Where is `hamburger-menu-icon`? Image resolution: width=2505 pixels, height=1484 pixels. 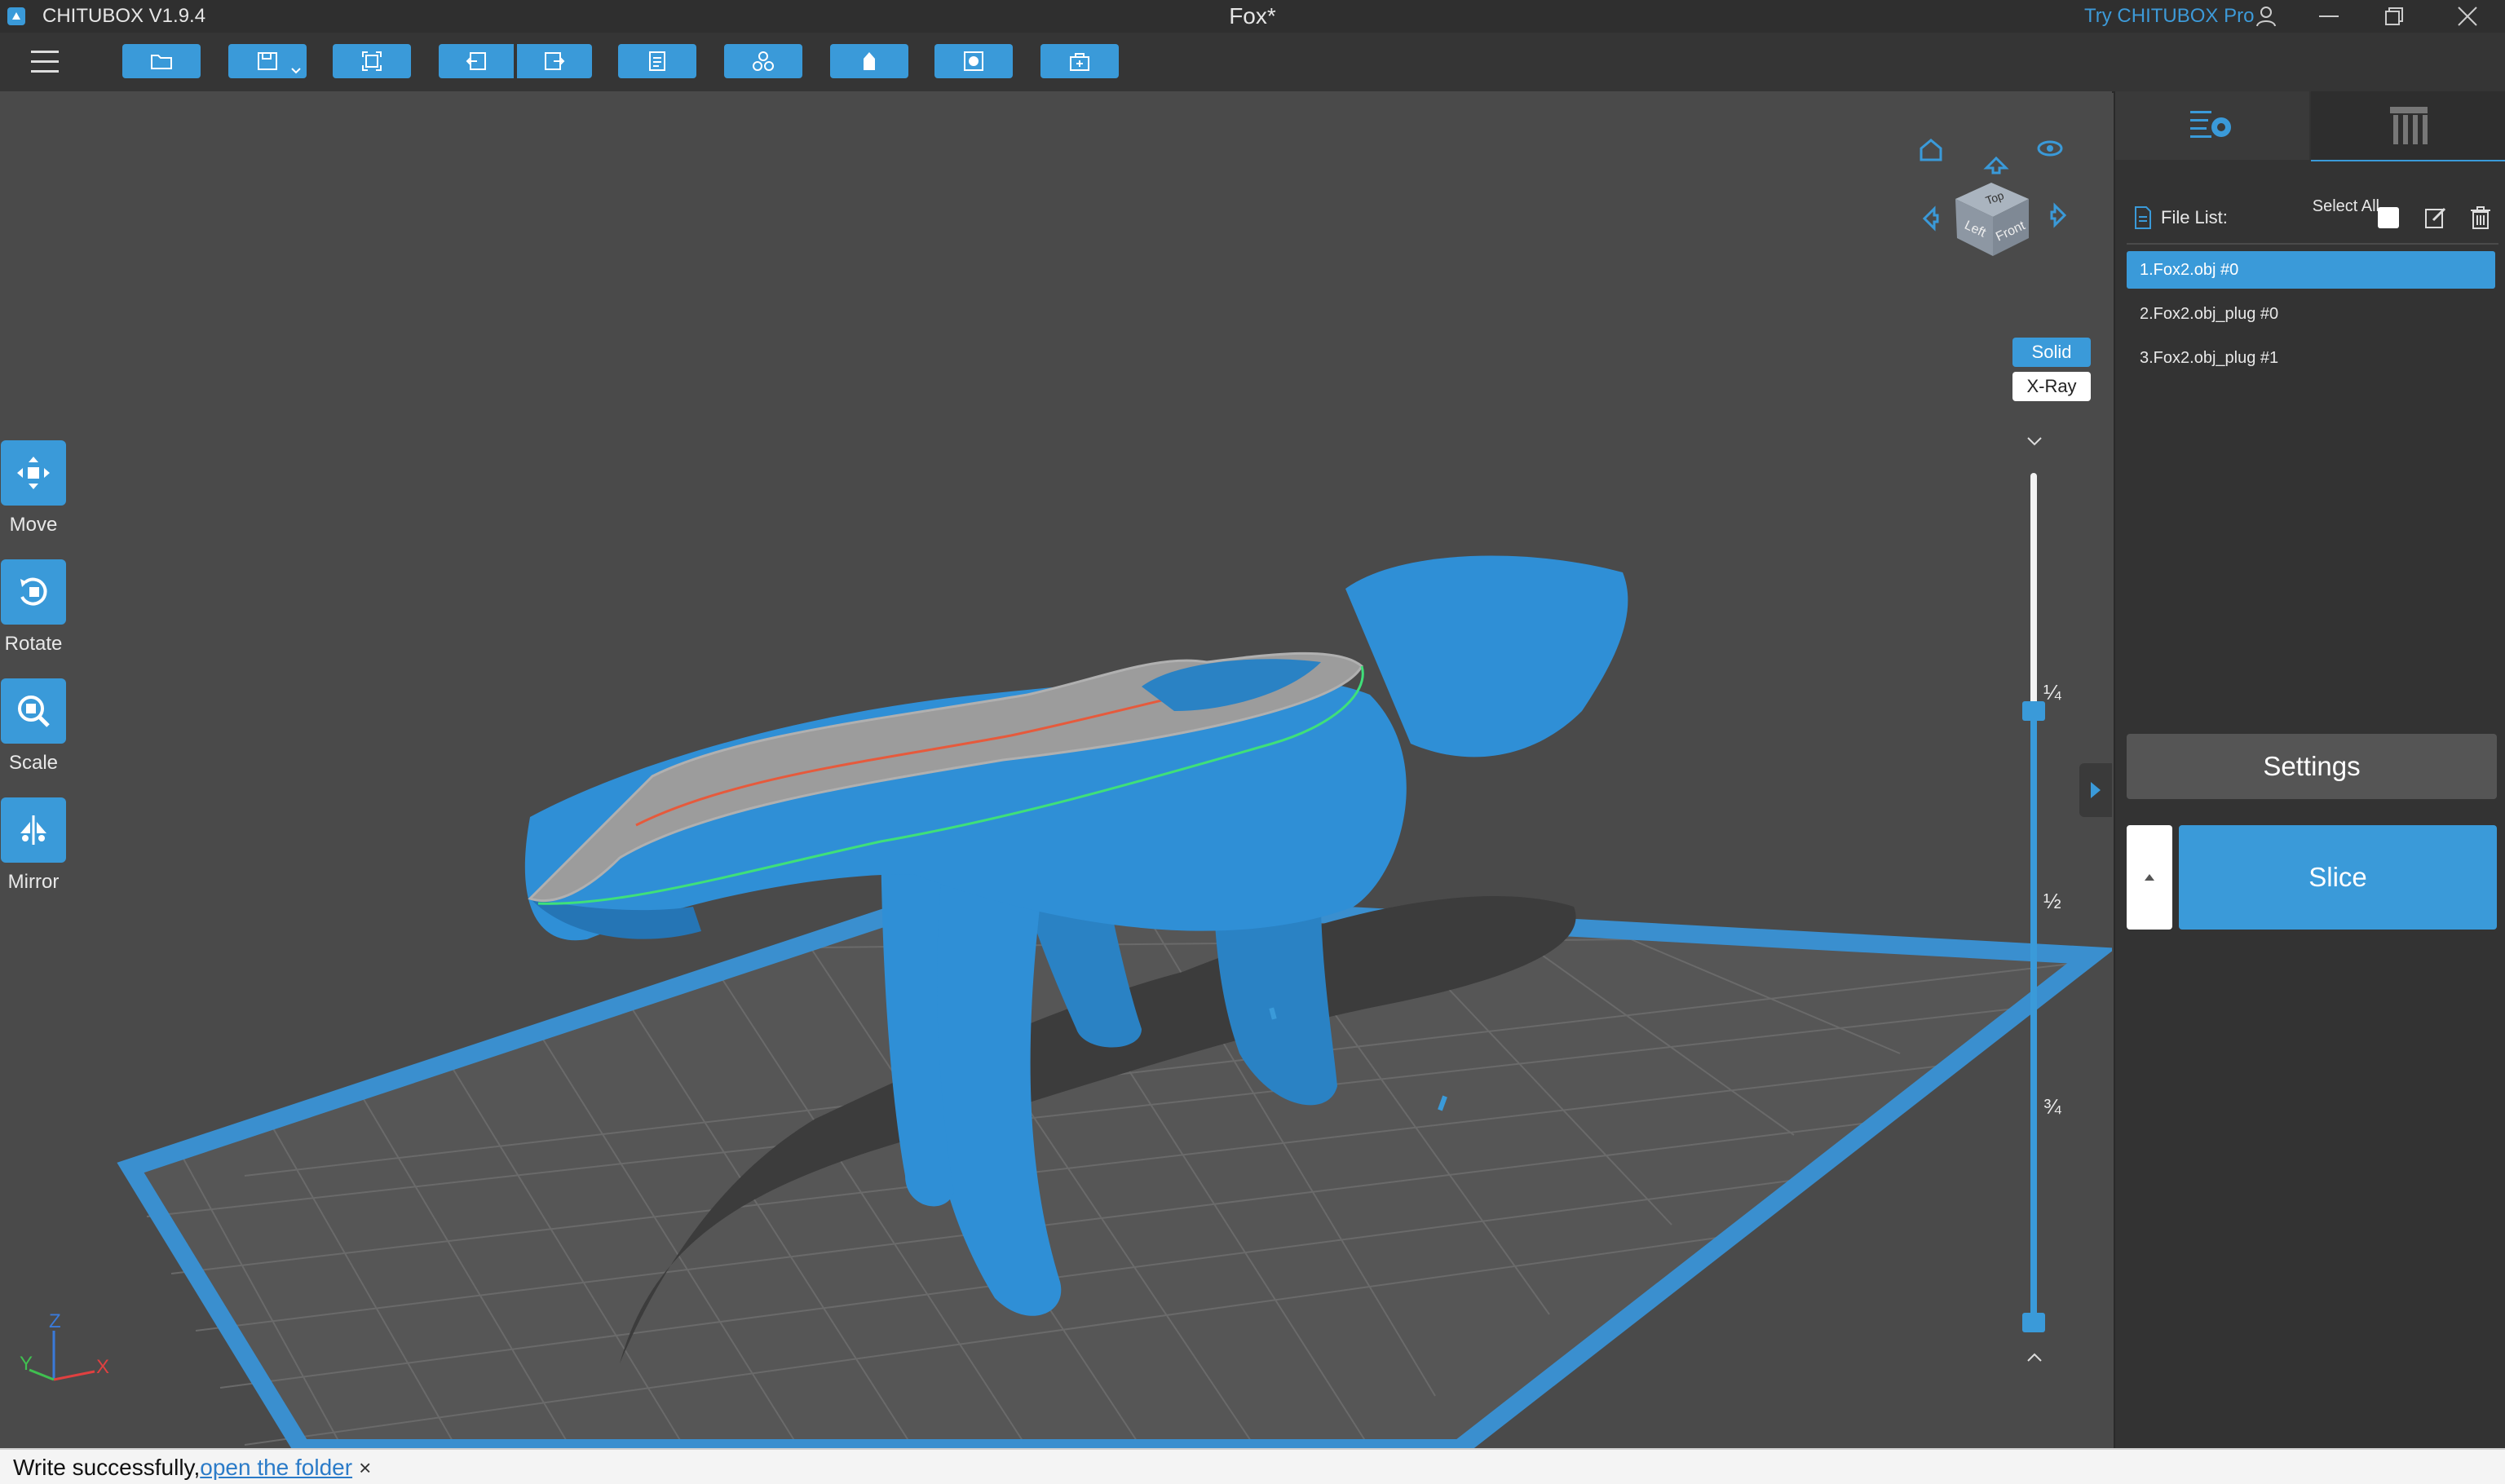
hamburger-menu-icon is located at coordinates (45, 62).